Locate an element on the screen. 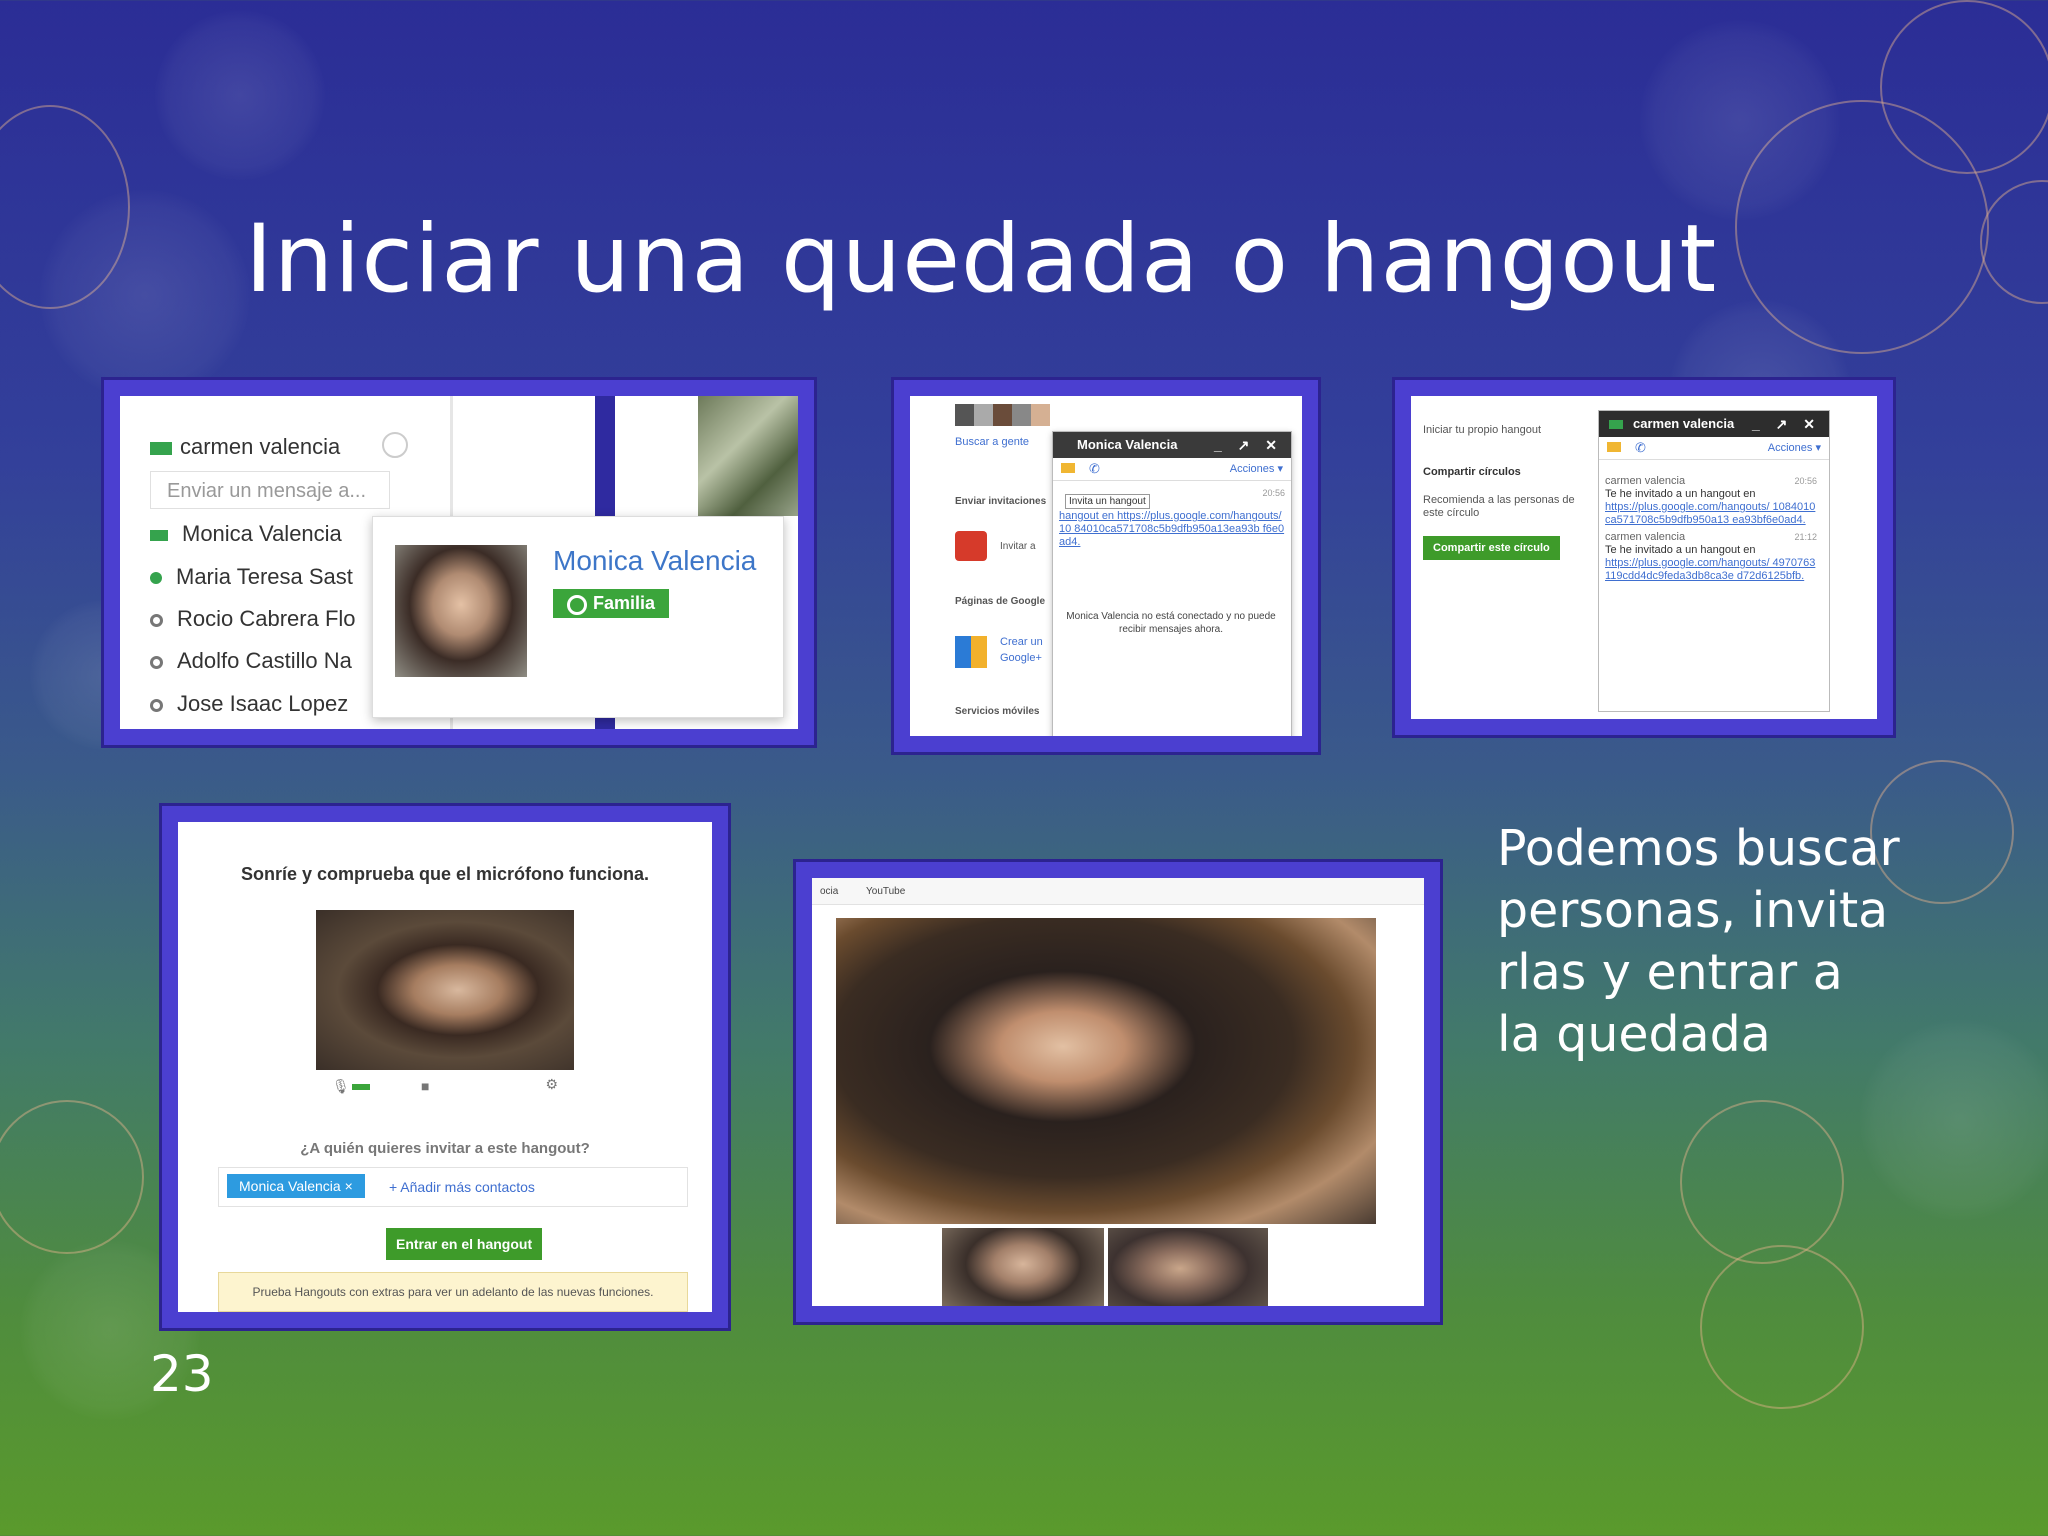 The width and height of the screenshot is (2048, 1536). invite-field: Monica Valencia × + Añadir más contactos is located at coordinates (453, 1187).